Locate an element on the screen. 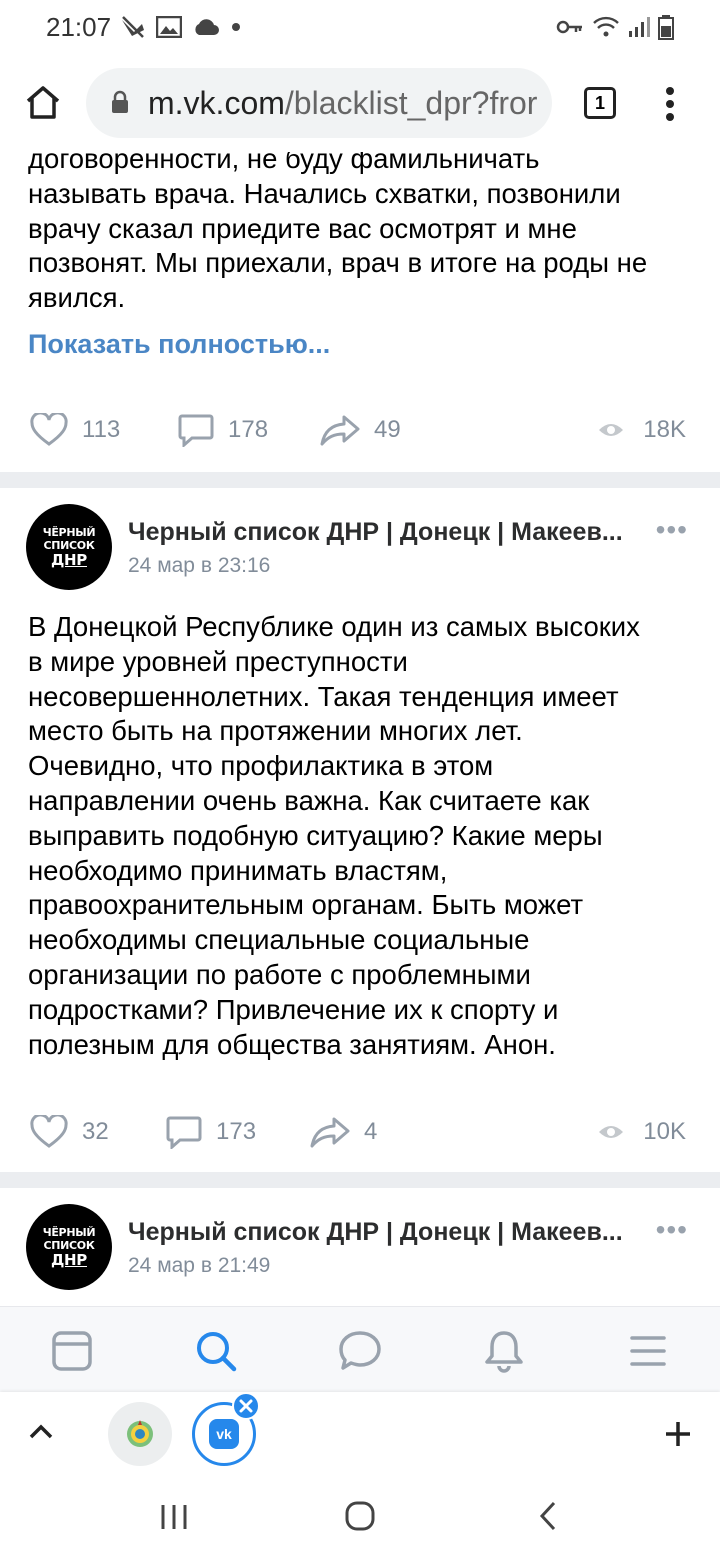  battery-icon is located at coordinates (666, 27).